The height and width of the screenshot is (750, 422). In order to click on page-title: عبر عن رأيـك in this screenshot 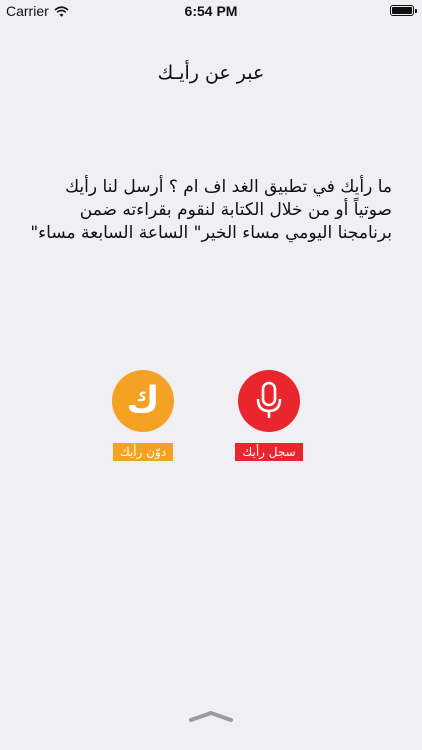, I will do `click(211, 73)`.